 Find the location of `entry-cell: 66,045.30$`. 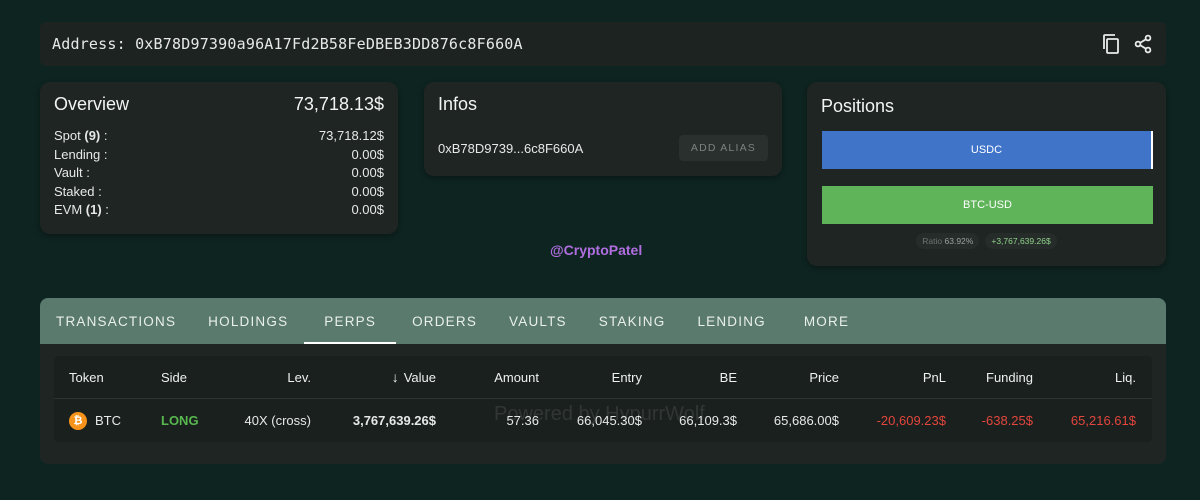

entry-cell: 66,045.30$ is located at coordinates (609, 420).